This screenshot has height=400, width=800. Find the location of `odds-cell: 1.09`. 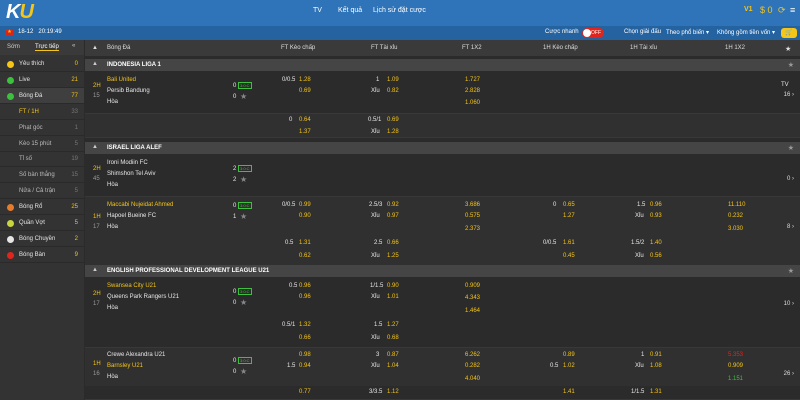

odds-cell: 1.09 is located at coordinates (393, 80).